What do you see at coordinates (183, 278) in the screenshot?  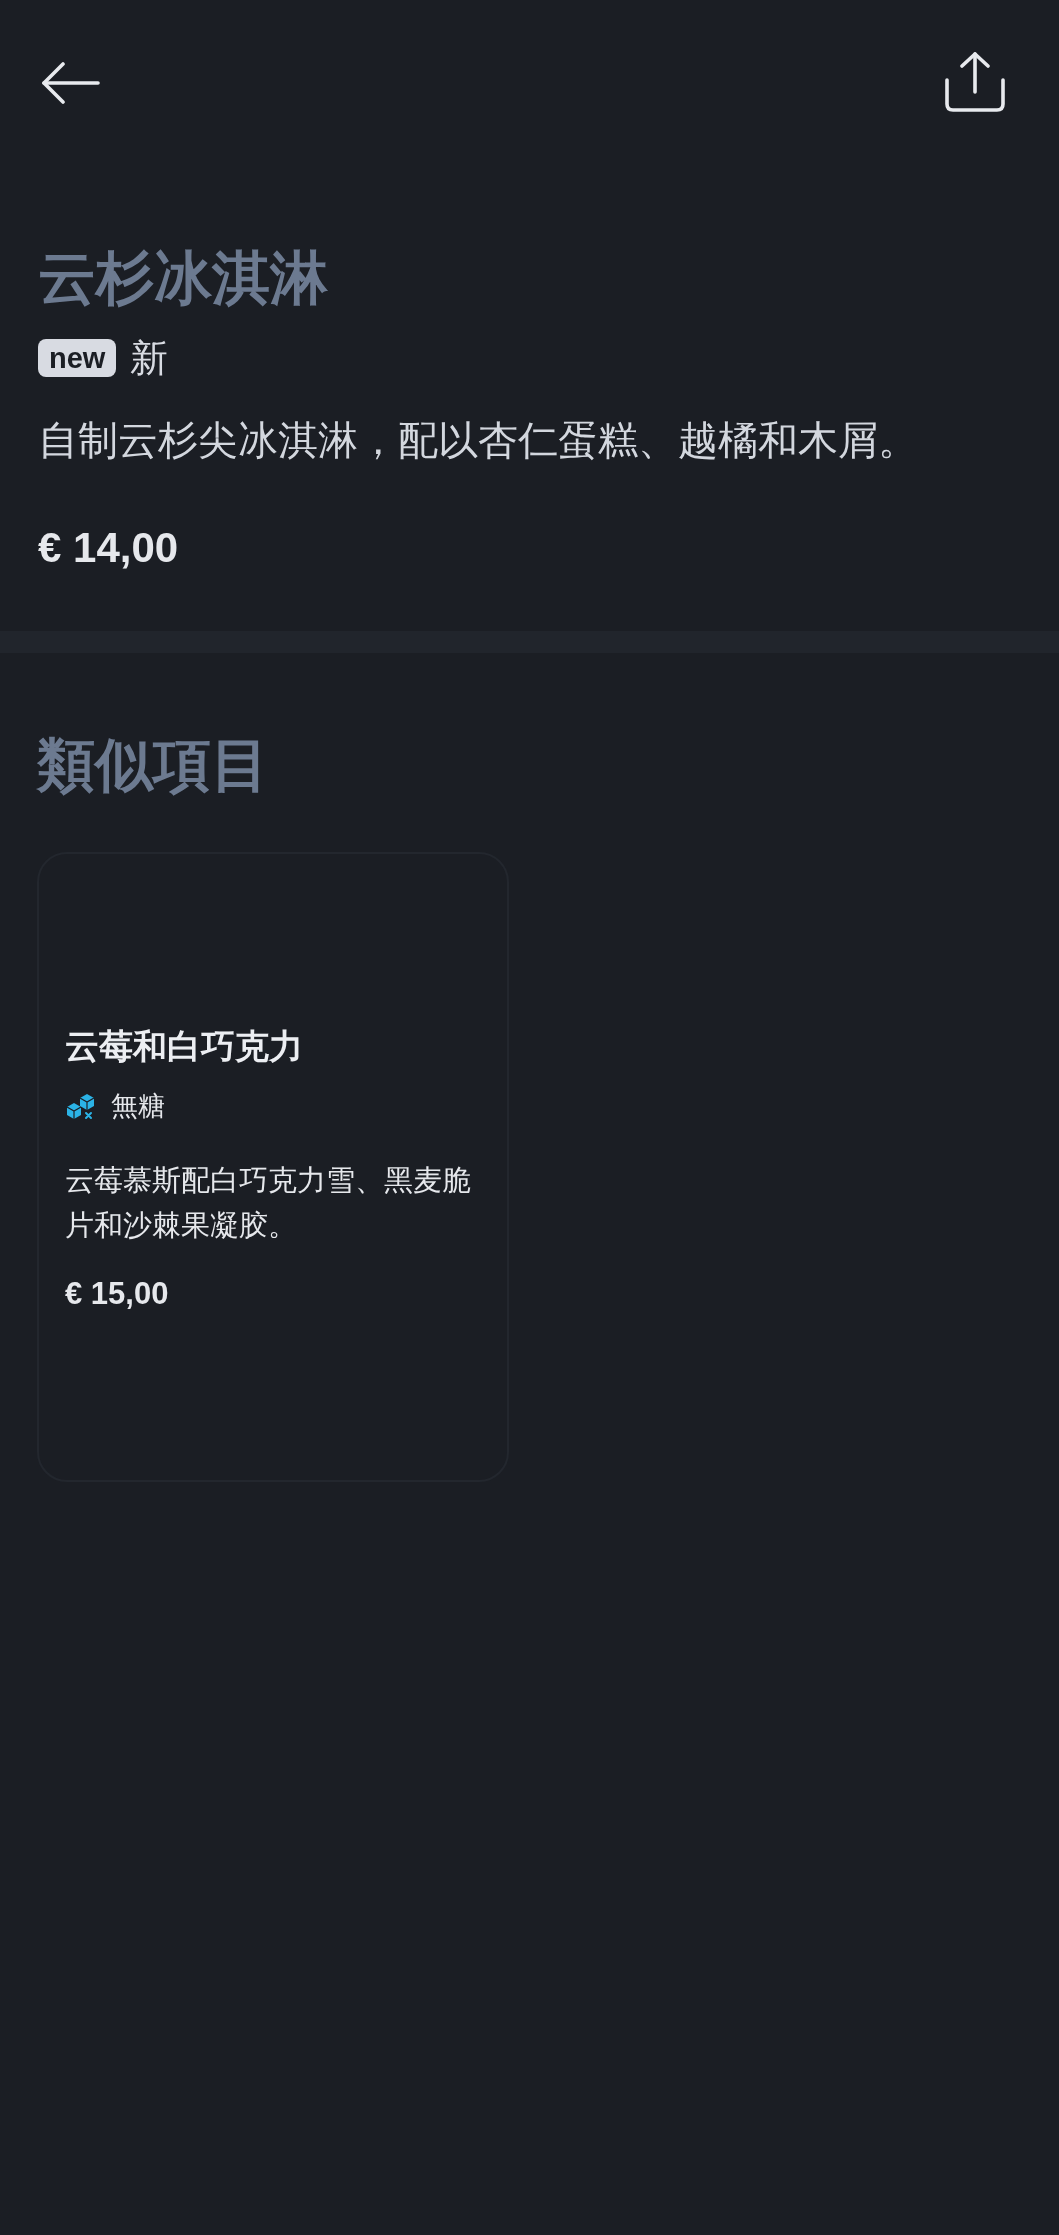 I see `item-title: 云杉冰淇淋` at bounding box center [183, 278].